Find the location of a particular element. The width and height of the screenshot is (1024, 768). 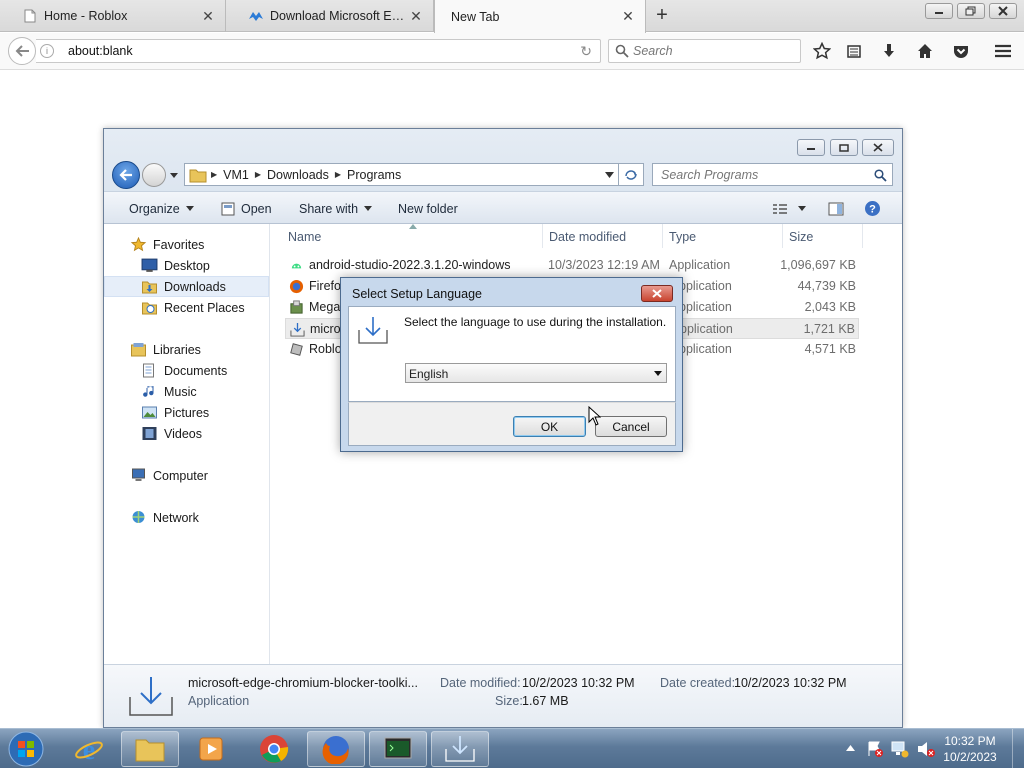

chevron-down-icon is located at coordinates (802, 208).